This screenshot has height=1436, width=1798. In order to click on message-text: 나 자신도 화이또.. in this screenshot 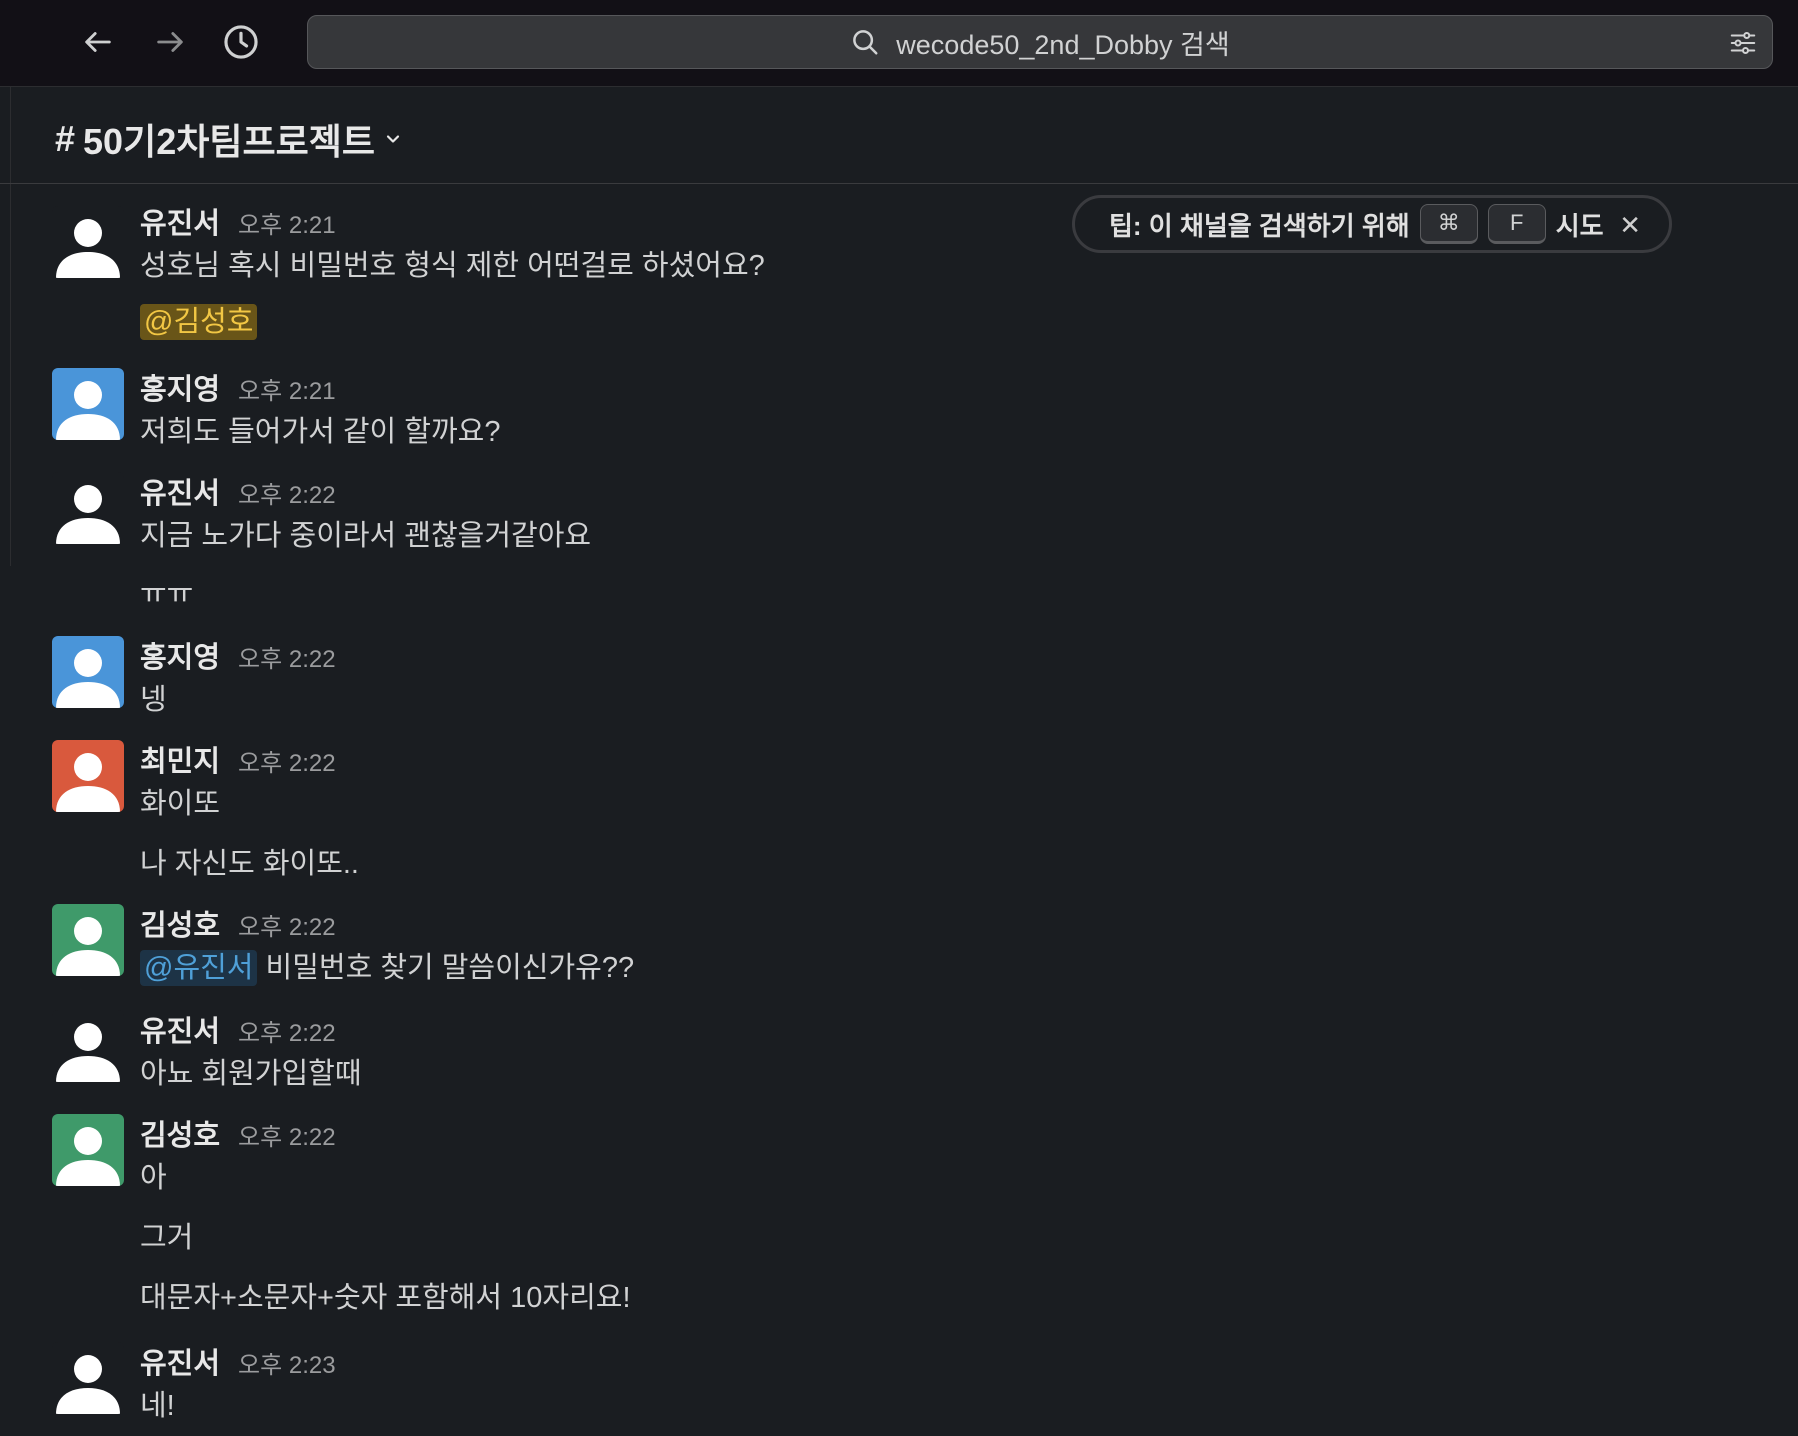, I will do `click(249, 864)`.